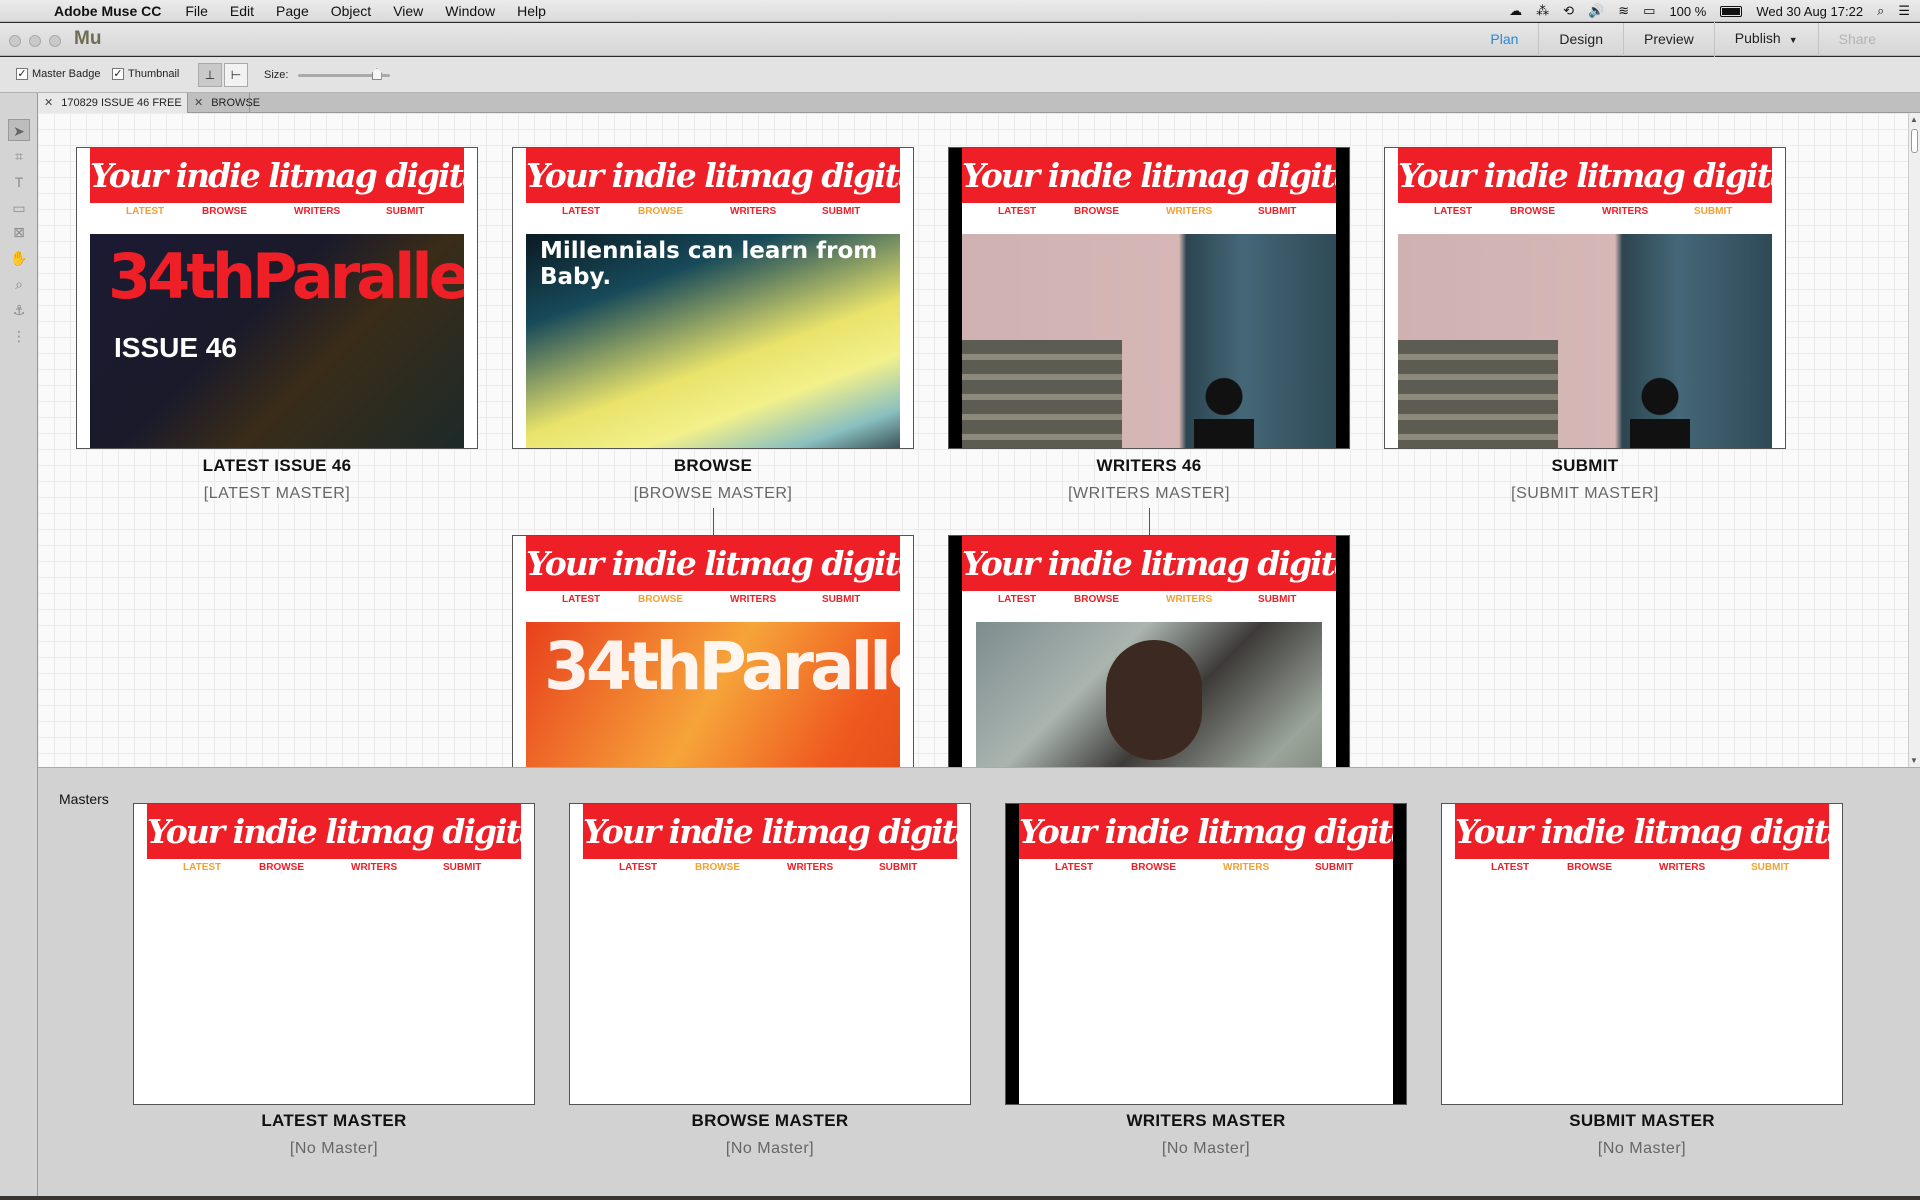 The width and height of the screenshot is (1920, 1200). What do you see at coordinates (1880, 11) in the screenshot?
I see `search-icon: ⌕` at bounding box center [1880, 11].